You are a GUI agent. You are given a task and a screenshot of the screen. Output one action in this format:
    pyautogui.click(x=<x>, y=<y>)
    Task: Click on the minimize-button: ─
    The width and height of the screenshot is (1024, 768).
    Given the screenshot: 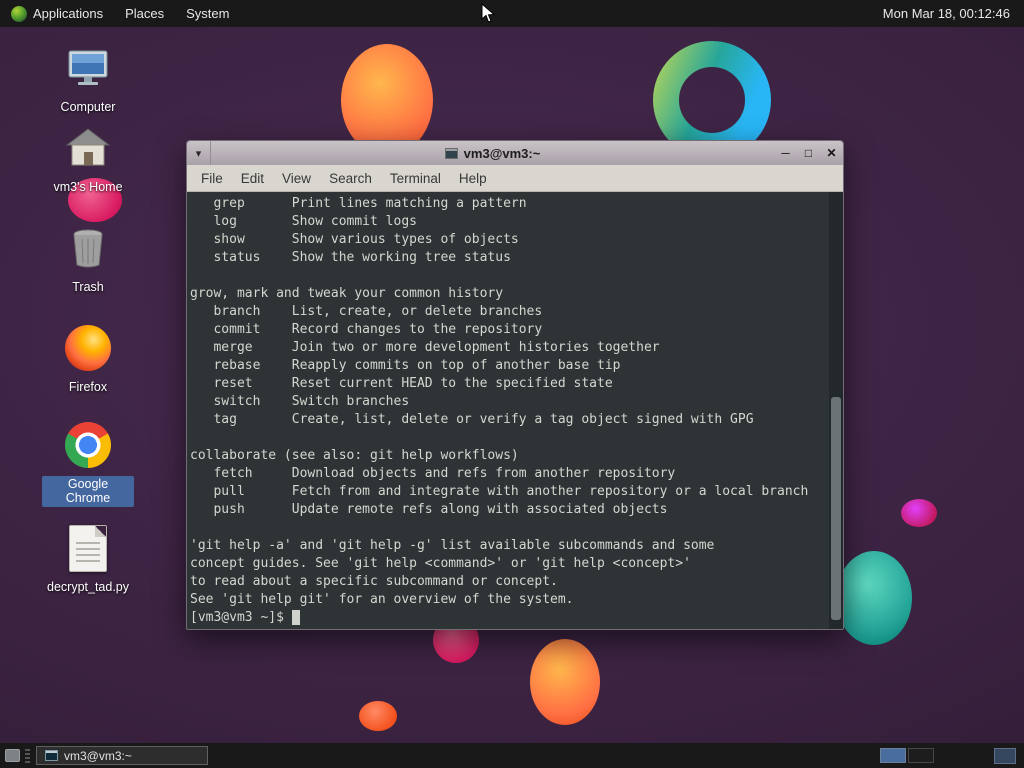 What is the action you would take?
    pyautogui.click(x=785, y=153)
    